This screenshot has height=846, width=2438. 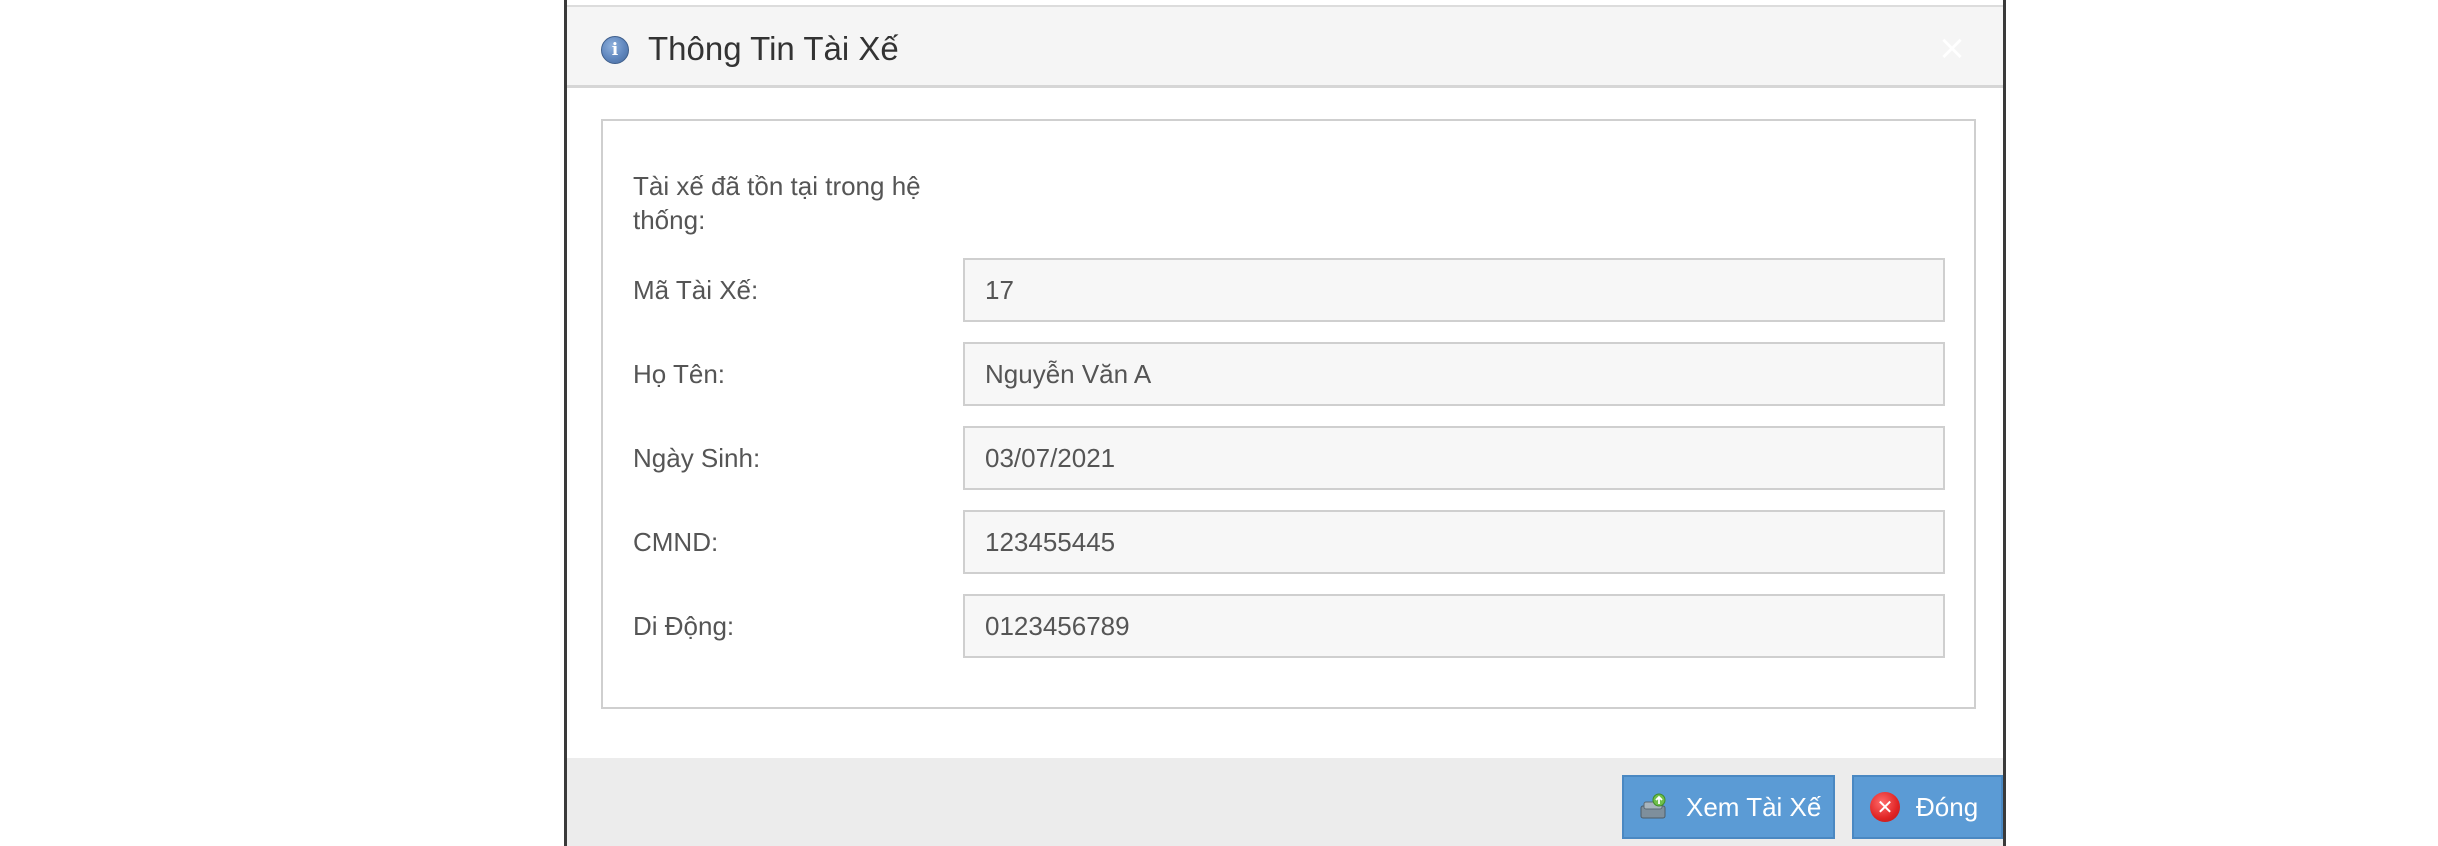 I want to click on close-button: ✕ Đóng, so click(x=1927, y=807).